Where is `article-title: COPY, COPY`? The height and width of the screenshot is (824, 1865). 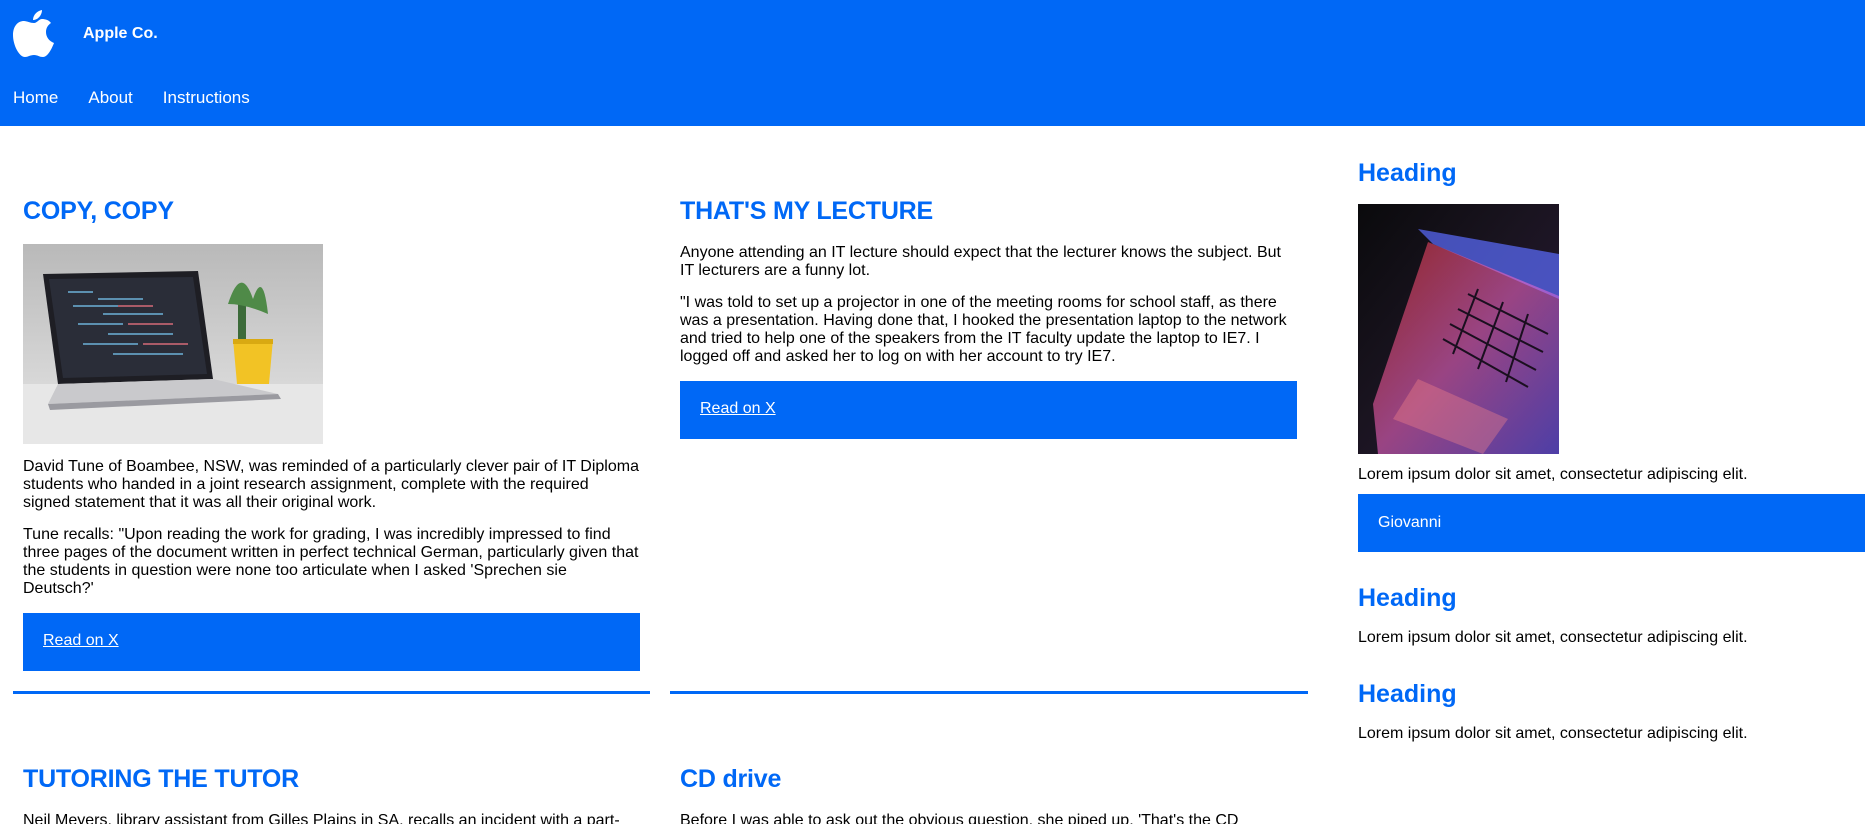 article-title: COPY, COPY is located at coordinates (98, 211).